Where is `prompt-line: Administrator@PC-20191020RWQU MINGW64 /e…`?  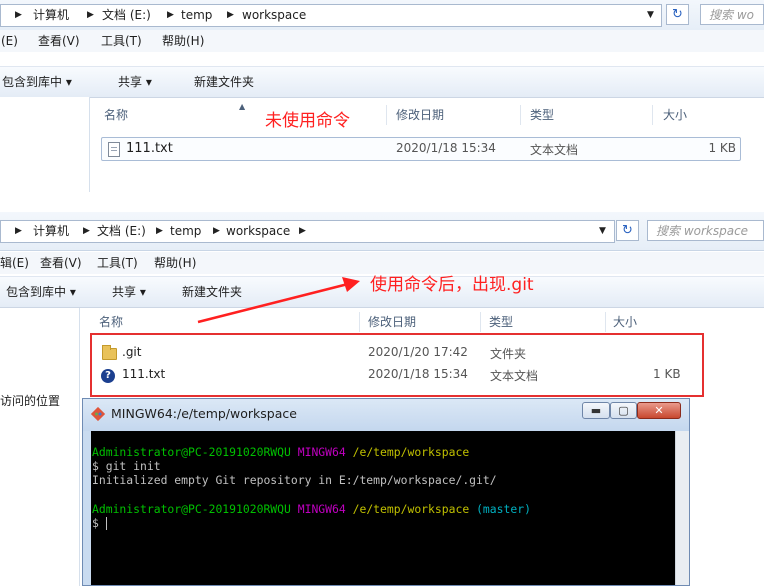
prompt-line: Administrator@PC-20191020RWQU MINGW64 /e… is located at coordinates (280, 452).